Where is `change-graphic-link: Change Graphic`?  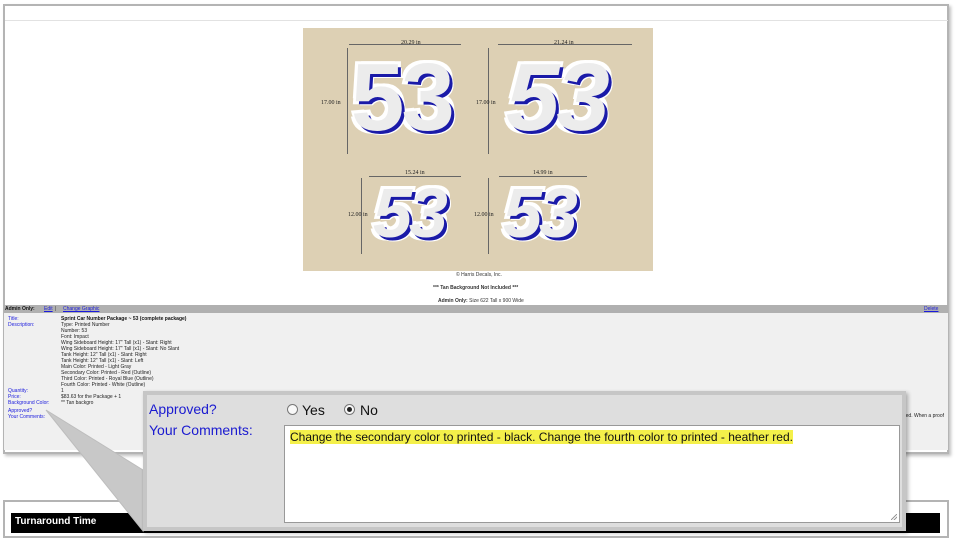 change-graphic-link: Change Graphic is located at coordinates (81, 309).